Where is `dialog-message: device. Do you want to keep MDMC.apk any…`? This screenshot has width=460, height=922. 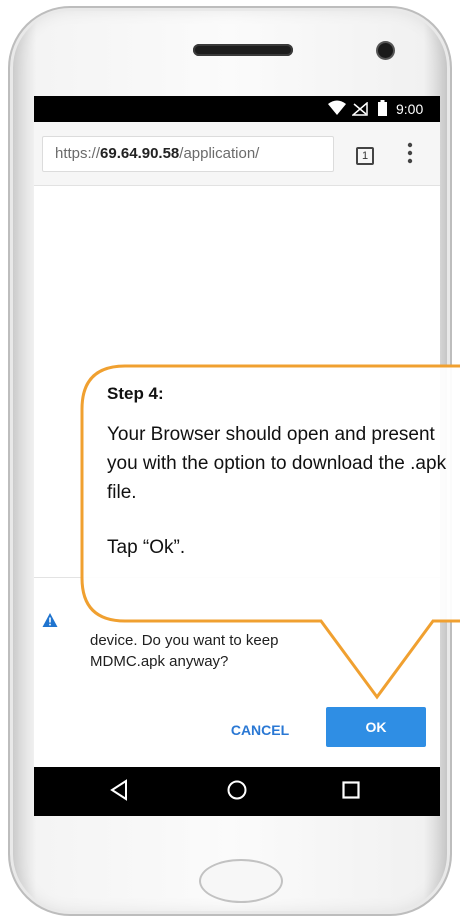
dialog-message: device. Do you want to keep MDMC.apk any… is located at coordinates (184, 651).